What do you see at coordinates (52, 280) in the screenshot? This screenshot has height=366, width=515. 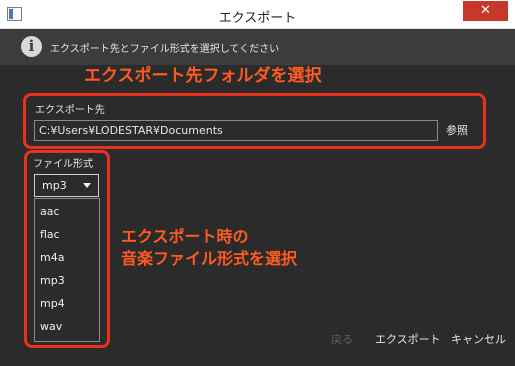 I see `format-option-mp3: mp3` at bounding box center [52, 280].